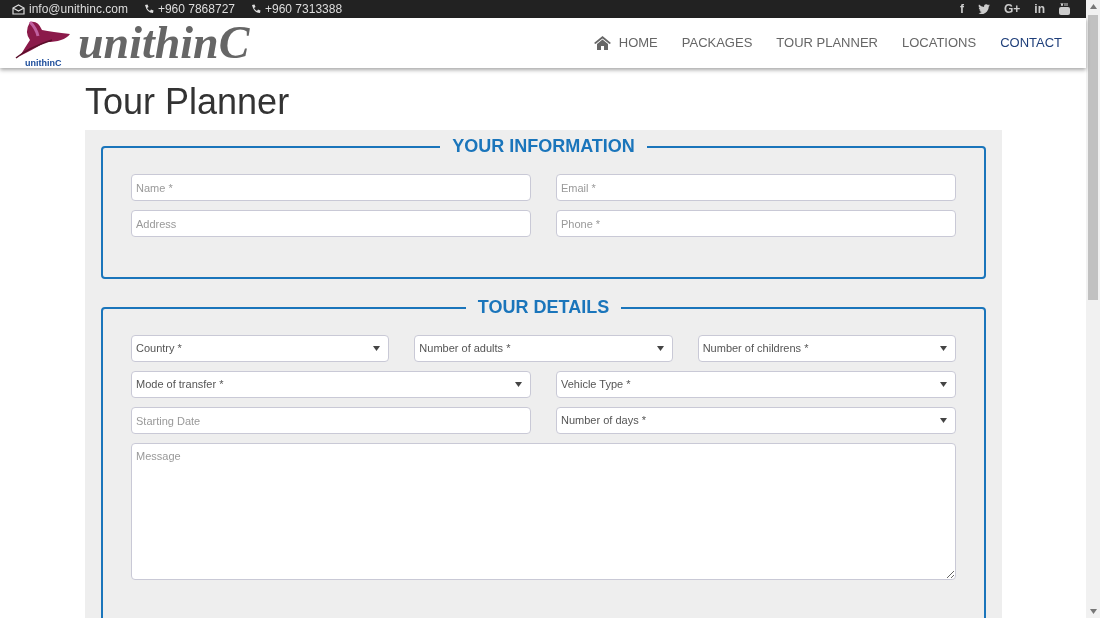 The image size is (1100, 618). What do you see at coordinates (756, 187) in the screenshot?
I see `input-field: Email *` at bounding box center [756, 187].